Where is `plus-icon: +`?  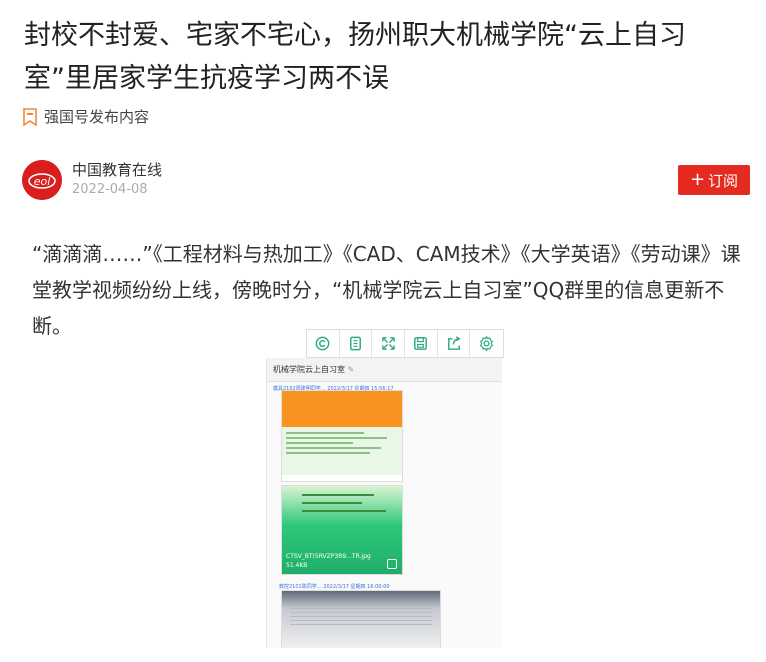 plus-icon: + is located at coordinates (697, 179).